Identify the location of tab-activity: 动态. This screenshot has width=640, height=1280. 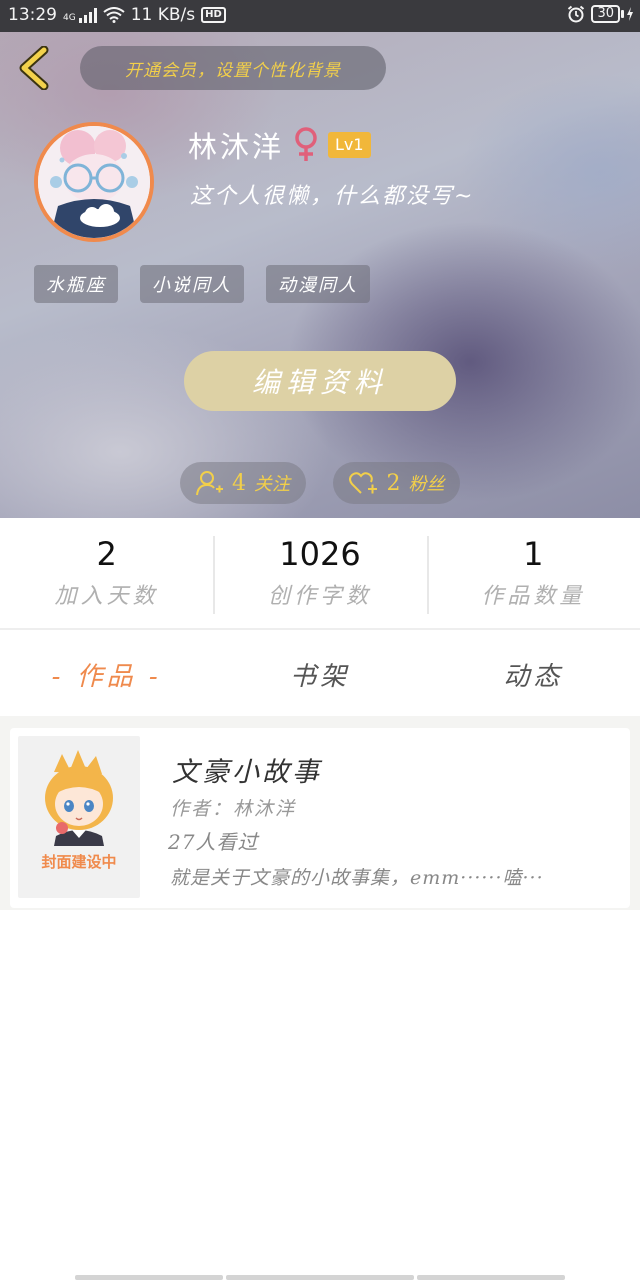
(533, 674).